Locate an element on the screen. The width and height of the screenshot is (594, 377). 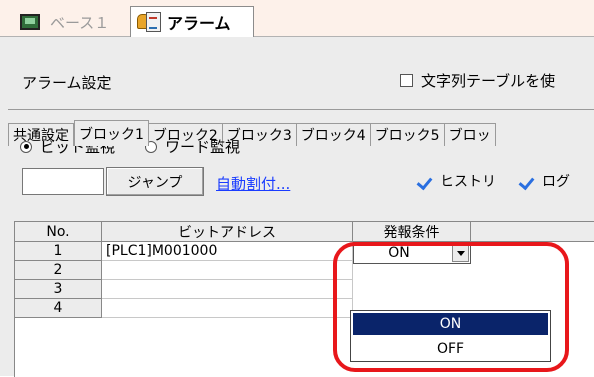
option-on: ON is located at coordinates (450, 324).